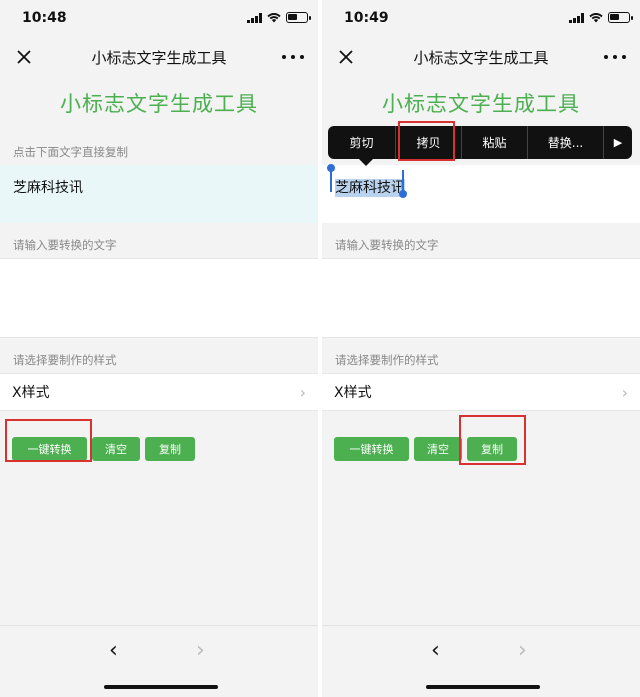 This screenshot has width=640, height=697. I want to click on copy-text: 芝麻科技讯, so click(48, 188).